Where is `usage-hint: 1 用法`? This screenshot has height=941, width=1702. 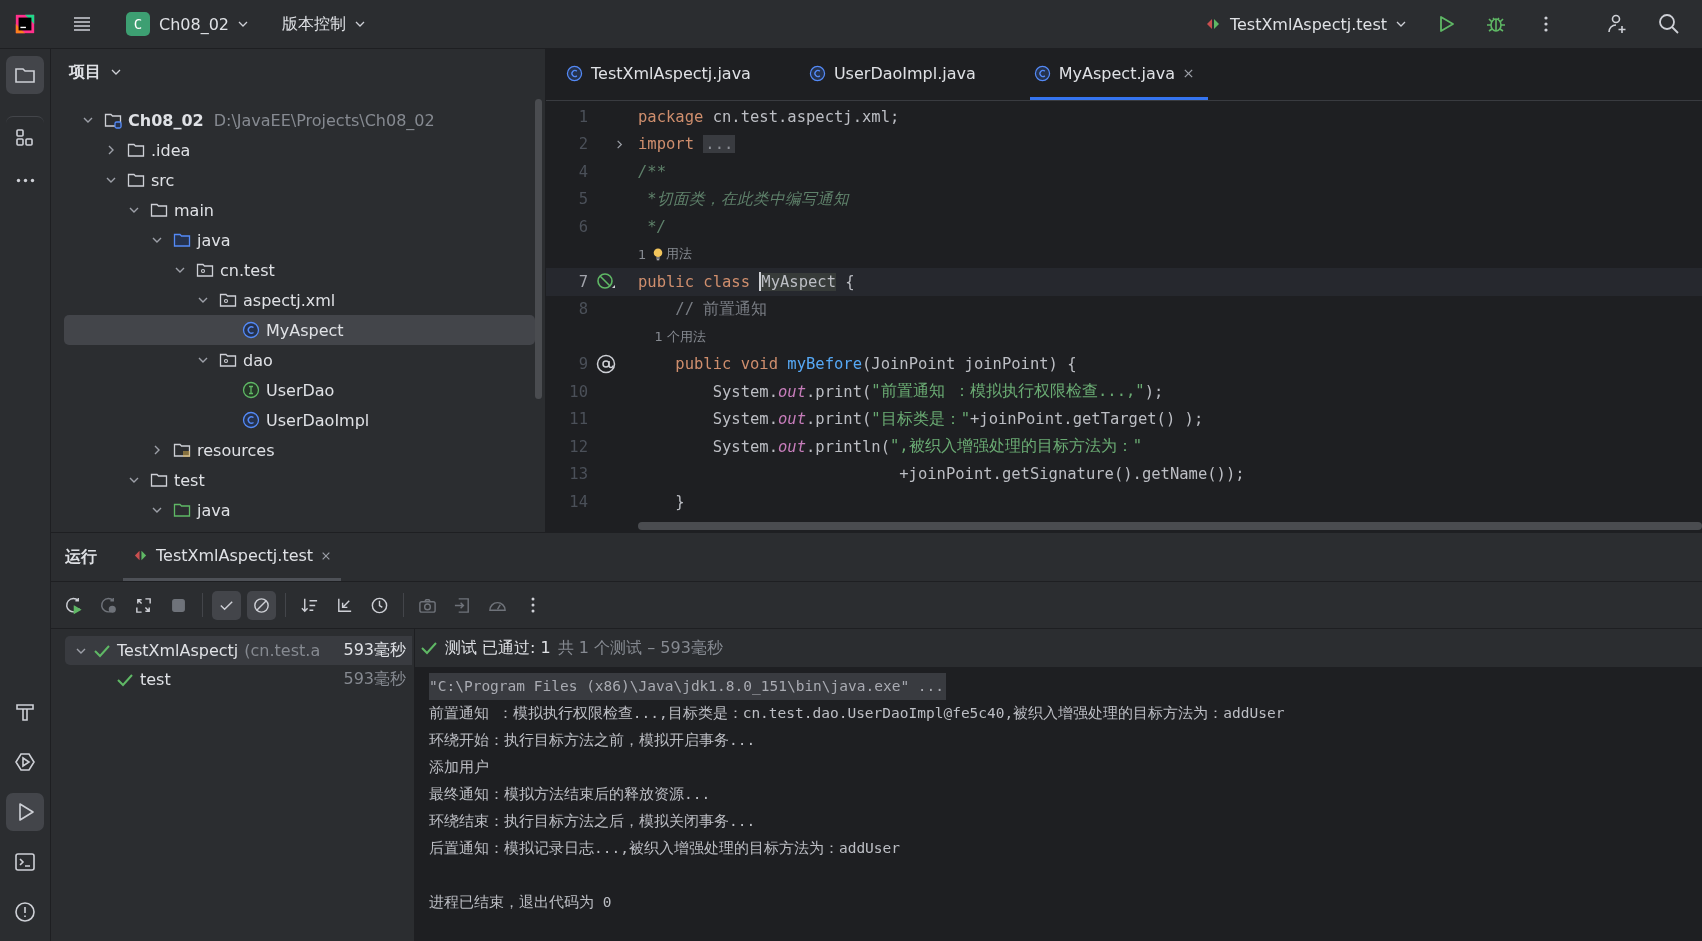
usage-hint: 1 用法 is located at coordinates (665, 254).